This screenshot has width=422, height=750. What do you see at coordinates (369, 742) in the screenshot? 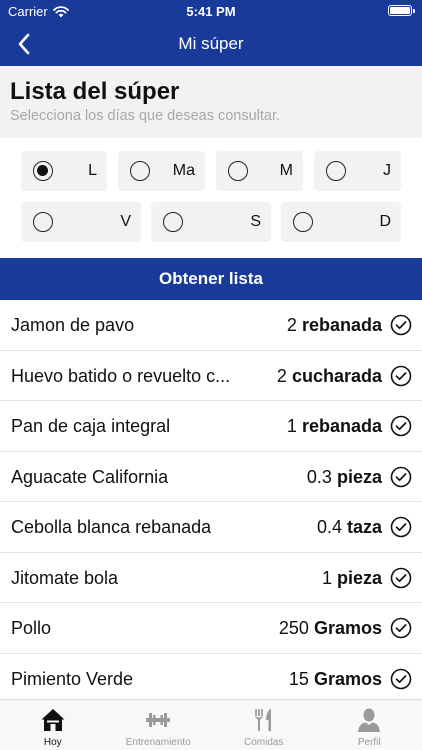
I see `tab-label: Perfil` at bounding box center [369, 742].